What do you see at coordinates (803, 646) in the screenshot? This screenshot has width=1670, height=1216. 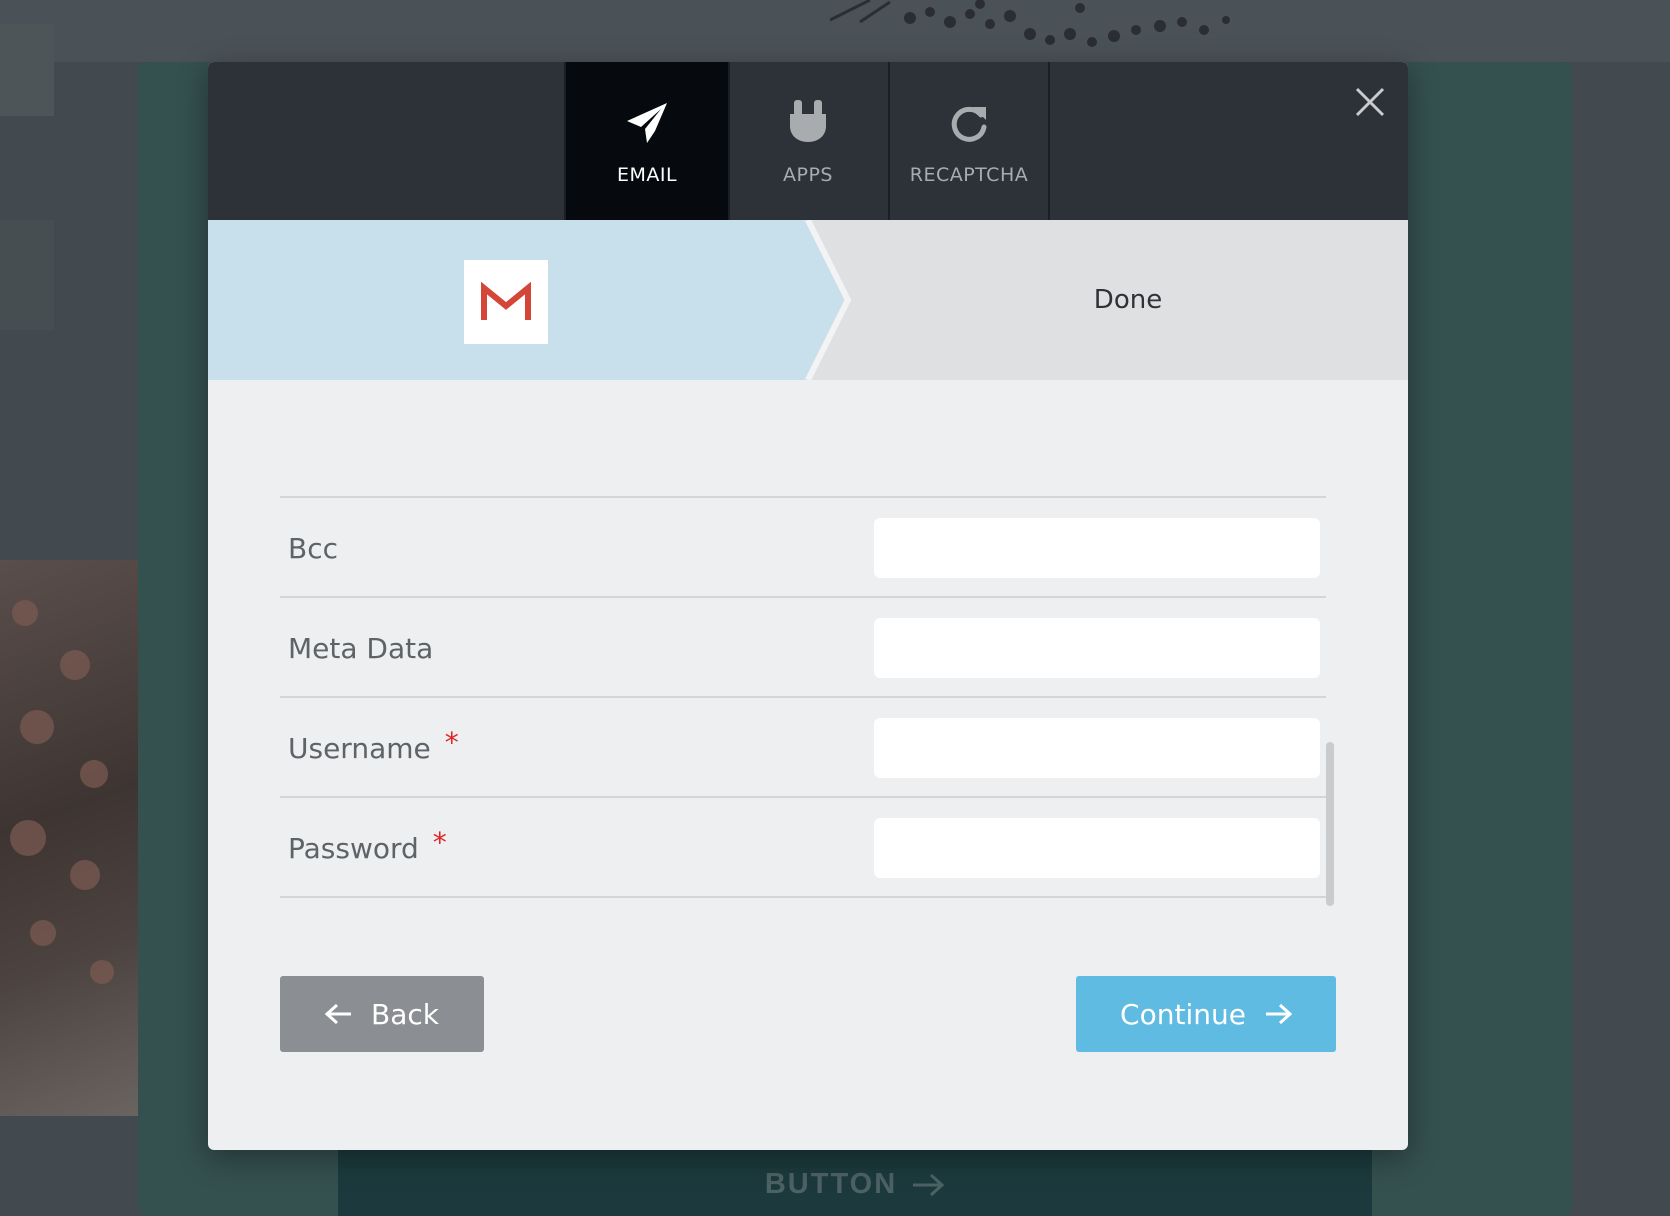 I see `form-row-meta-data: Meta Data` at bounding box center [803, 646].